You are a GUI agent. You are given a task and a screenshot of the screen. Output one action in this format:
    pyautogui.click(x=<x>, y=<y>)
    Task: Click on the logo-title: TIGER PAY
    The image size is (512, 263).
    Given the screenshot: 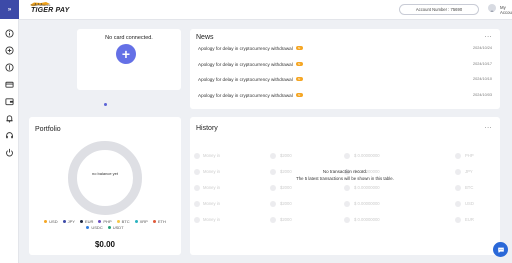 What is the action you would take?
    pyautogui.click(x=50, y=10)
    